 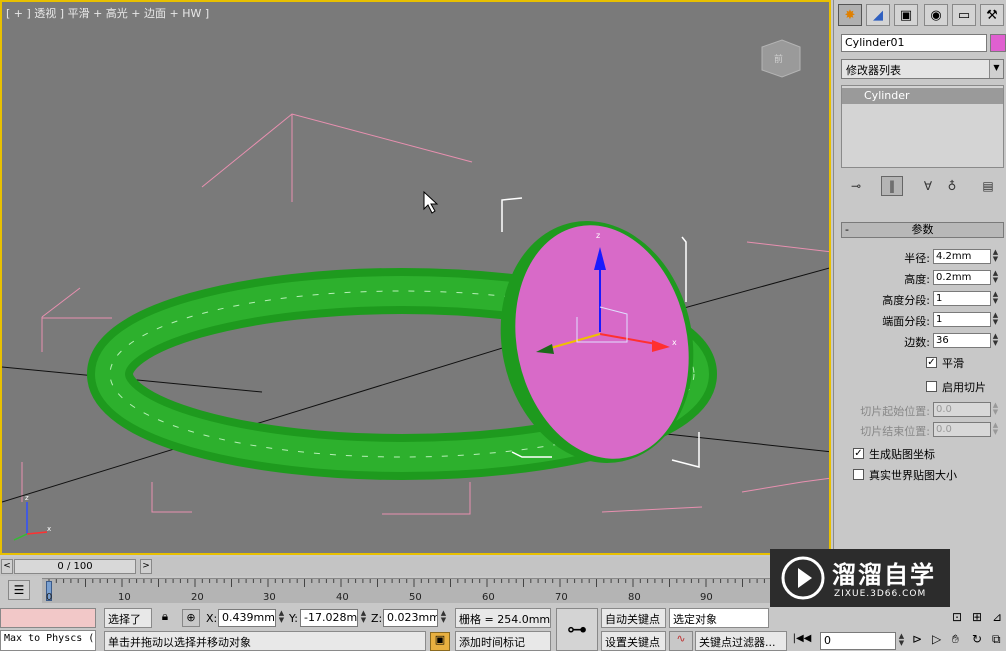 What do you see at coordinates (503, 641) in the screenshot?
I see `add-time-tag: 添加时间标记` at bounding box center [503, 641].